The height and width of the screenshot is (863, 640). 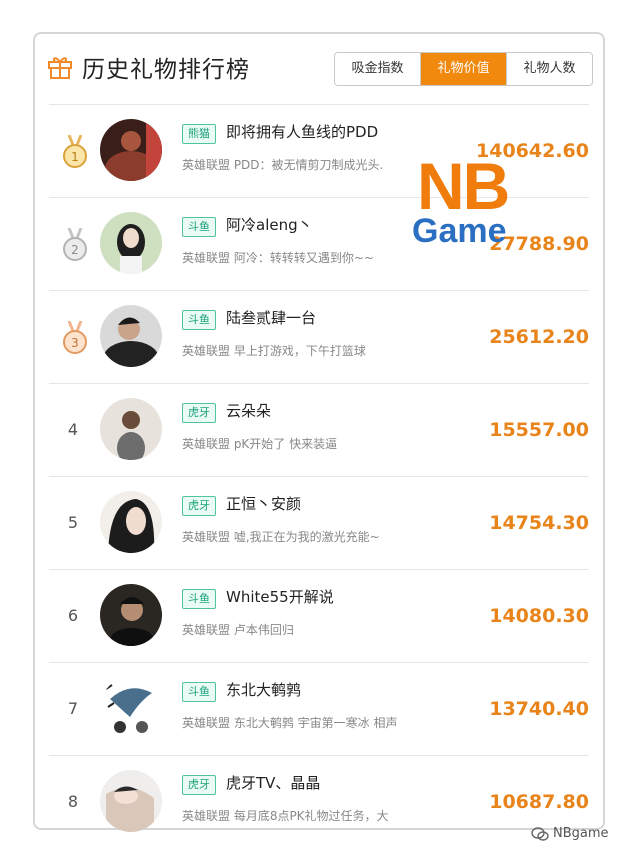 What do you see at coordinates (73, 429) in the screenshot?
I see `rank-number: 4` at bounding box center [73, 429].